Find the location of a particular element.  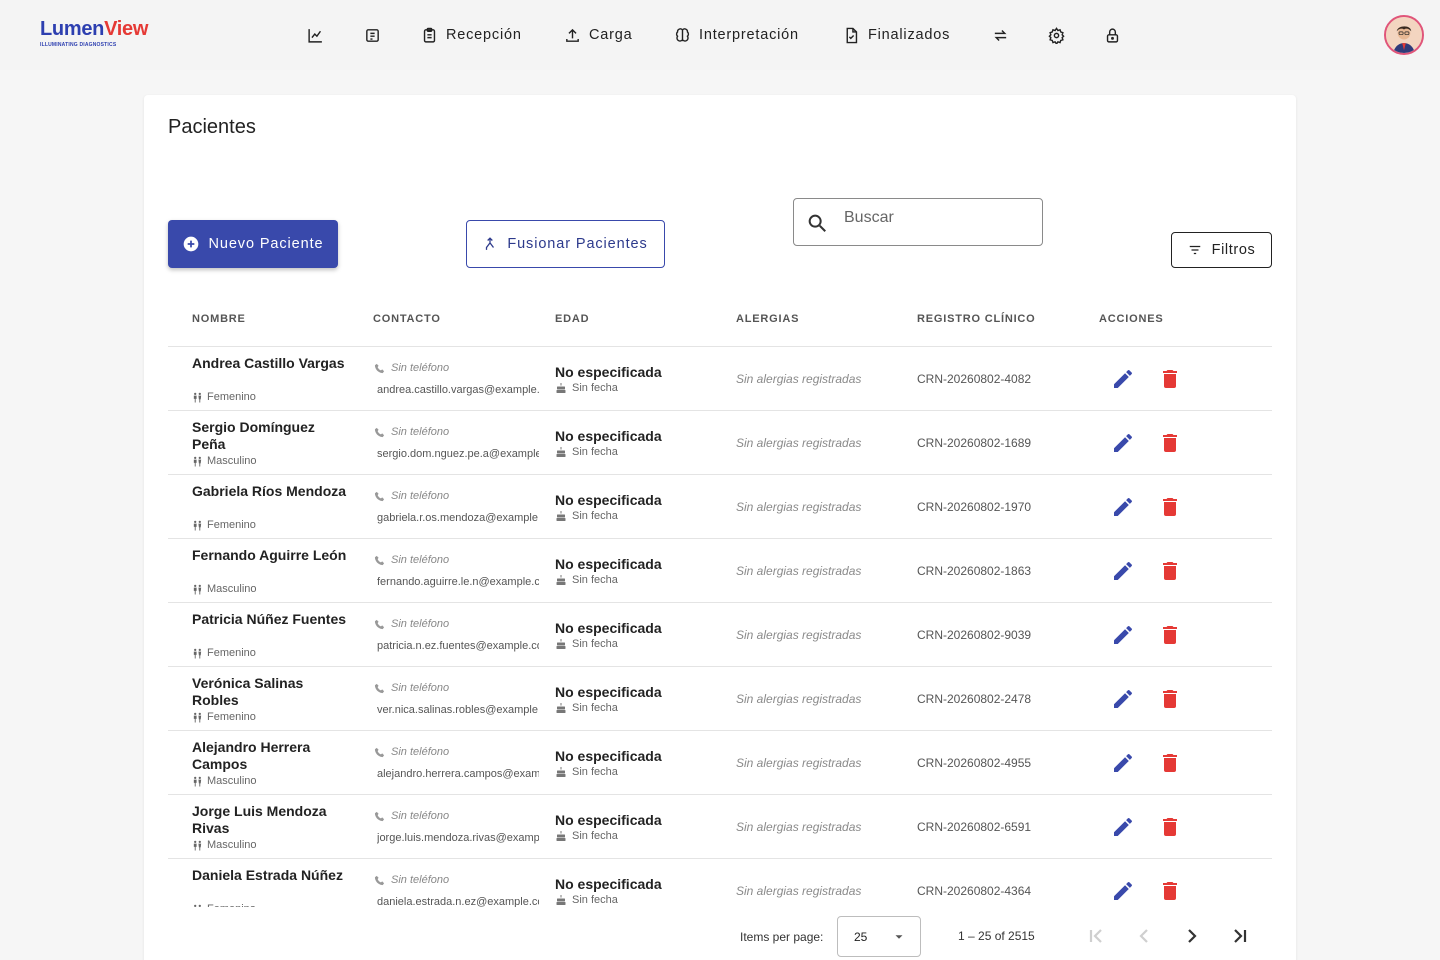

nav-transfer is located at coordinates (1000, 35).